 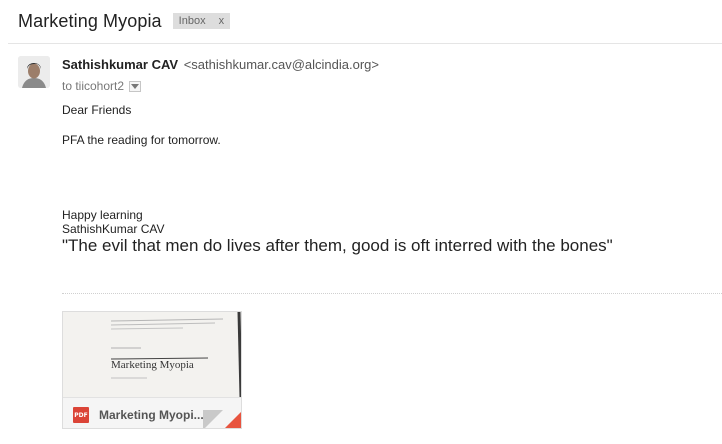 I want to click on sender-email: <sathishkumar.cav@alcindia.org>, so click(x=281, y=64).